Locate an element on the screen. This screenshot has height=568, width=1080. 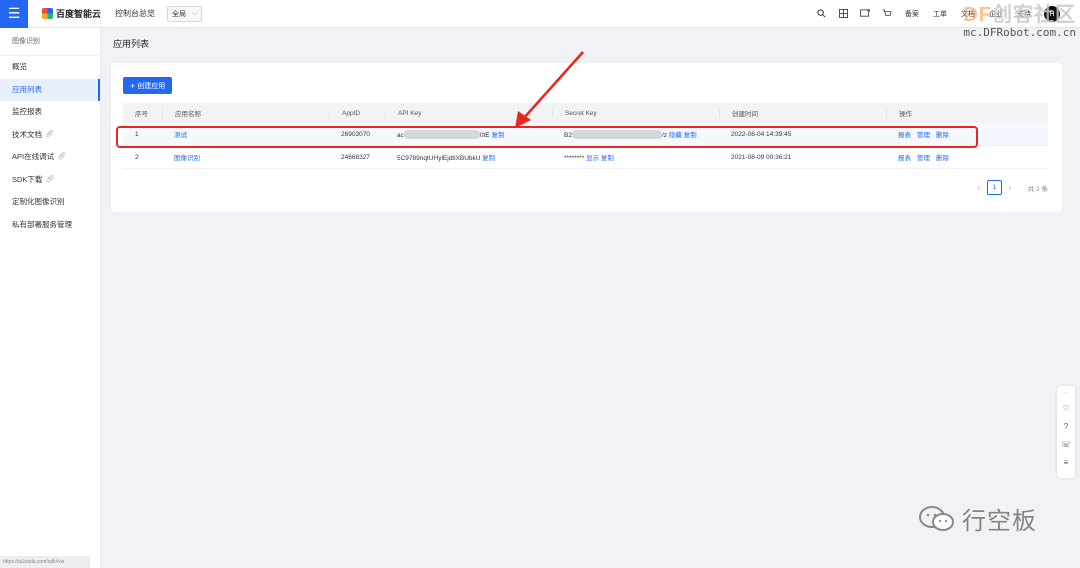
help-icon: ? is located at coordinates (1066, 427).